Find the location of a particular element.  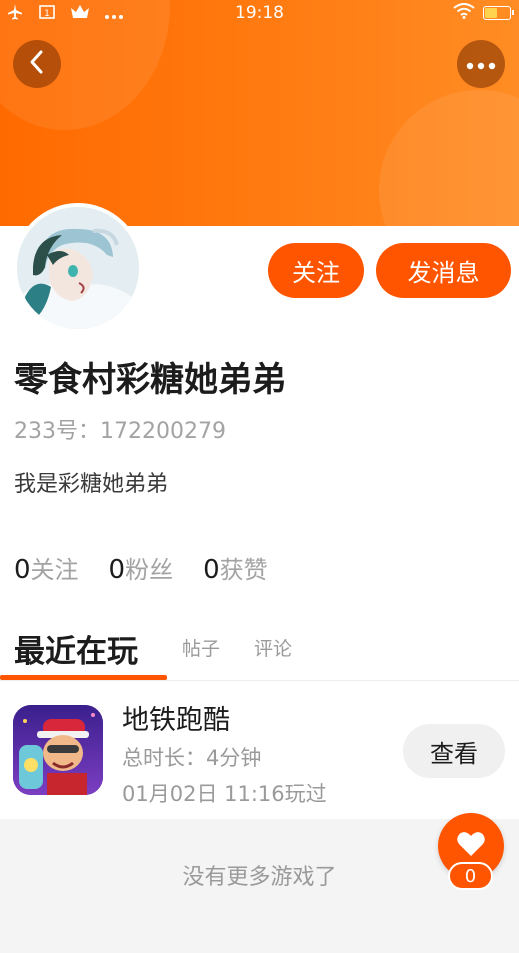

more-dots-icon is located at coordinates (481, 64).